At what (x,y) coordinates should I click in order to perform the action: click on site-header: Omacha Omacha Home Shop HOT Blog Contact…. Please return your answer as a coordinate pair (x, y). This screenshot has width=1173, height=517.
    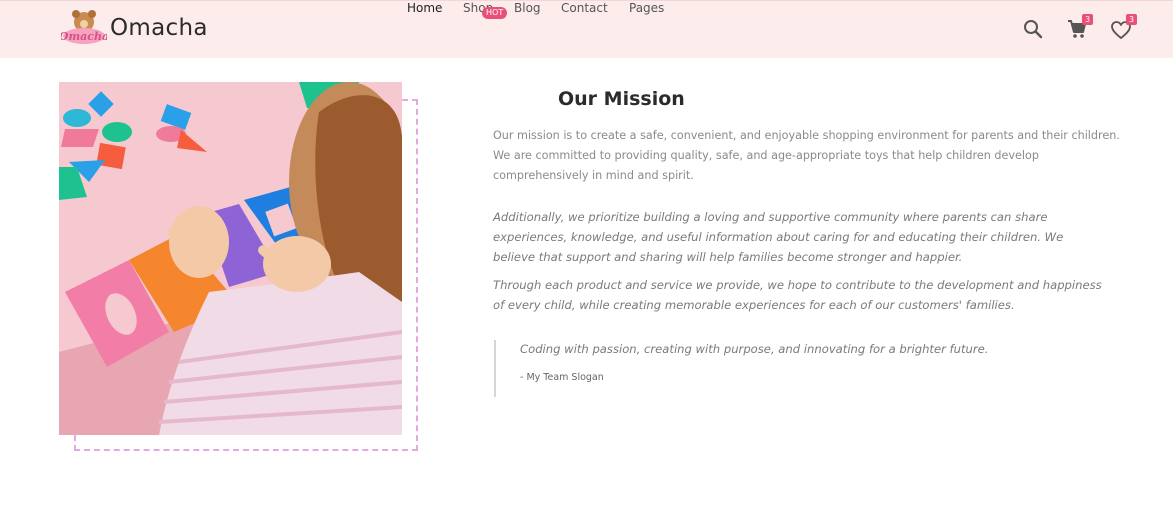
    Looking at the image, I should click on (586, 29).